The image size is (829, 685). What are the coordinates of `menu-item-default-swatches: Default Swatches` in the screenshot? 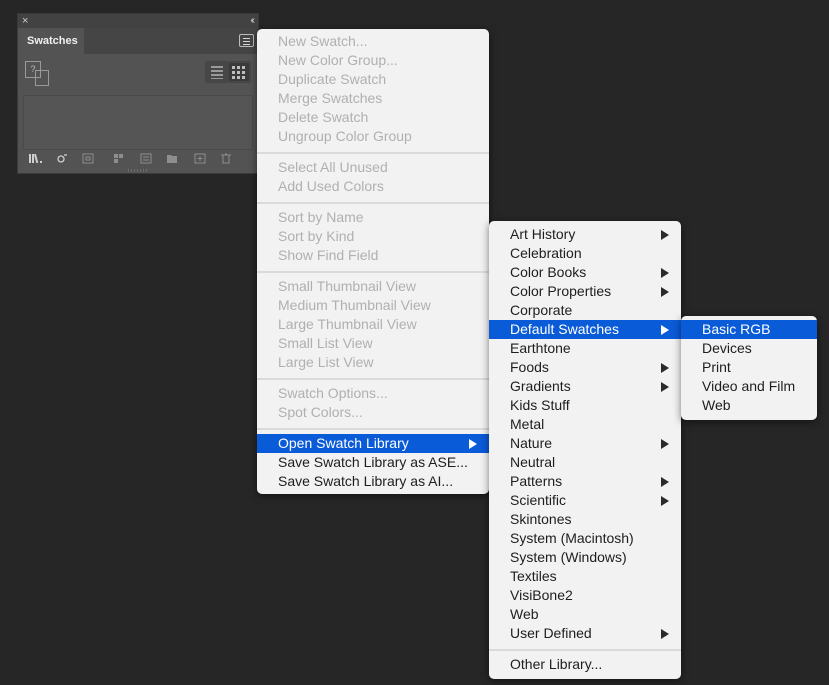 It's located at (585, 329).